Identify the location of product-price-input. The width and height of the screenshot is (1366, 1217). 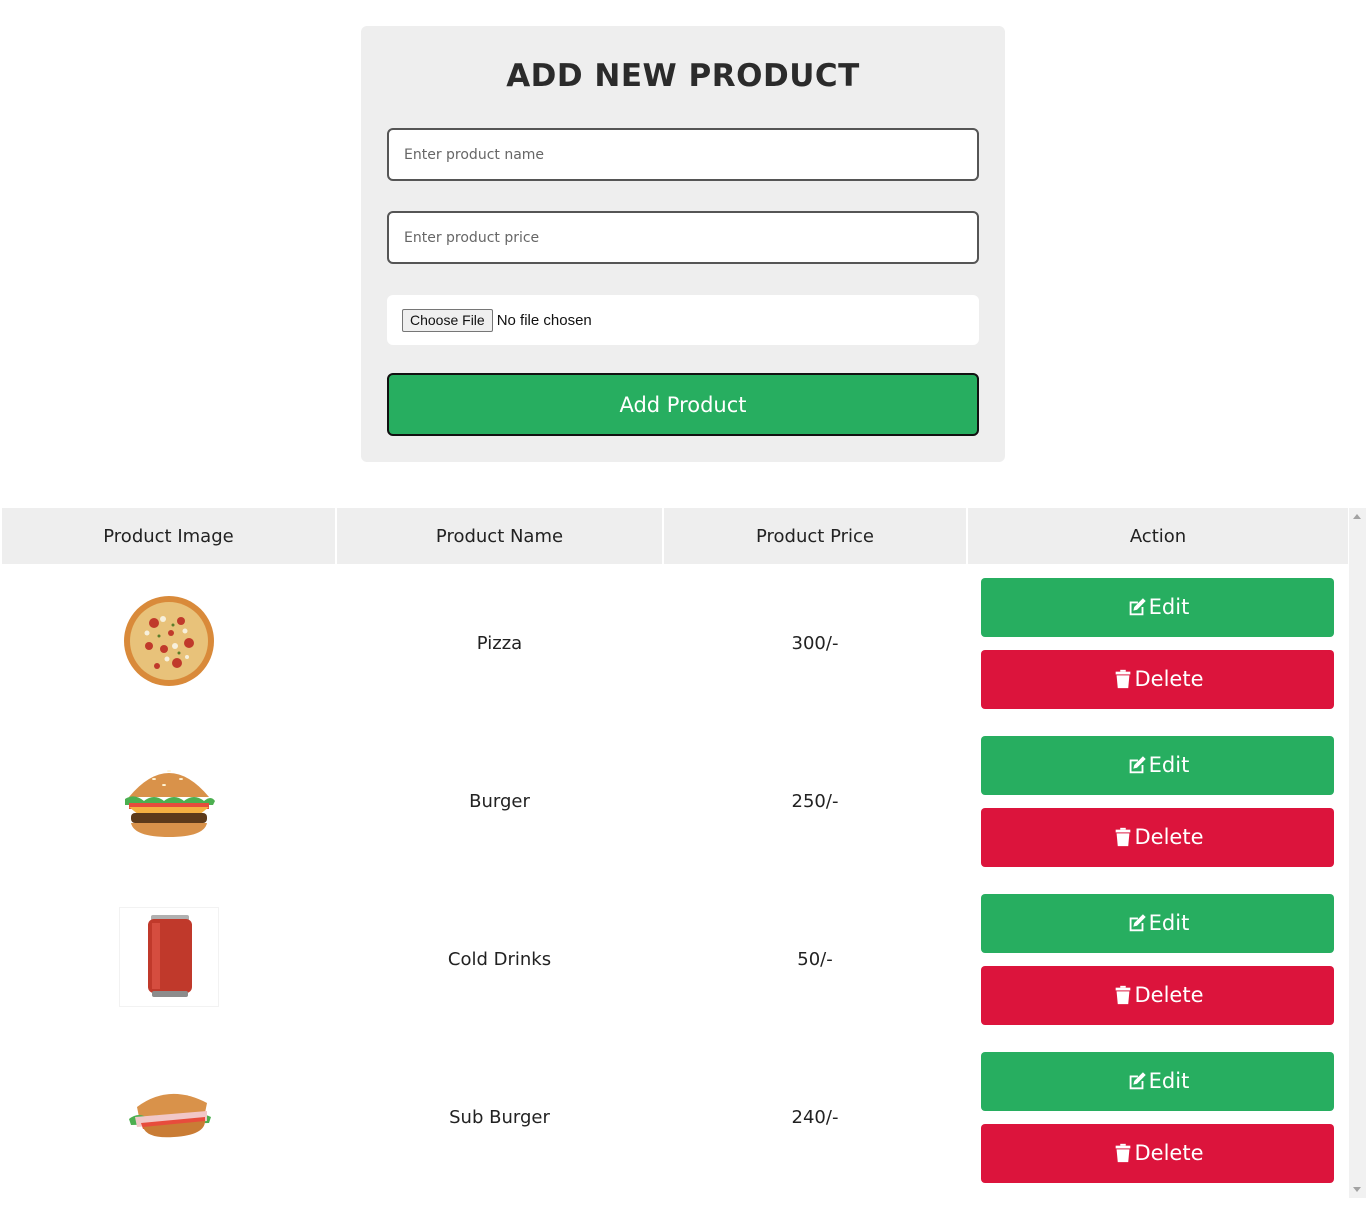
(683, 237).